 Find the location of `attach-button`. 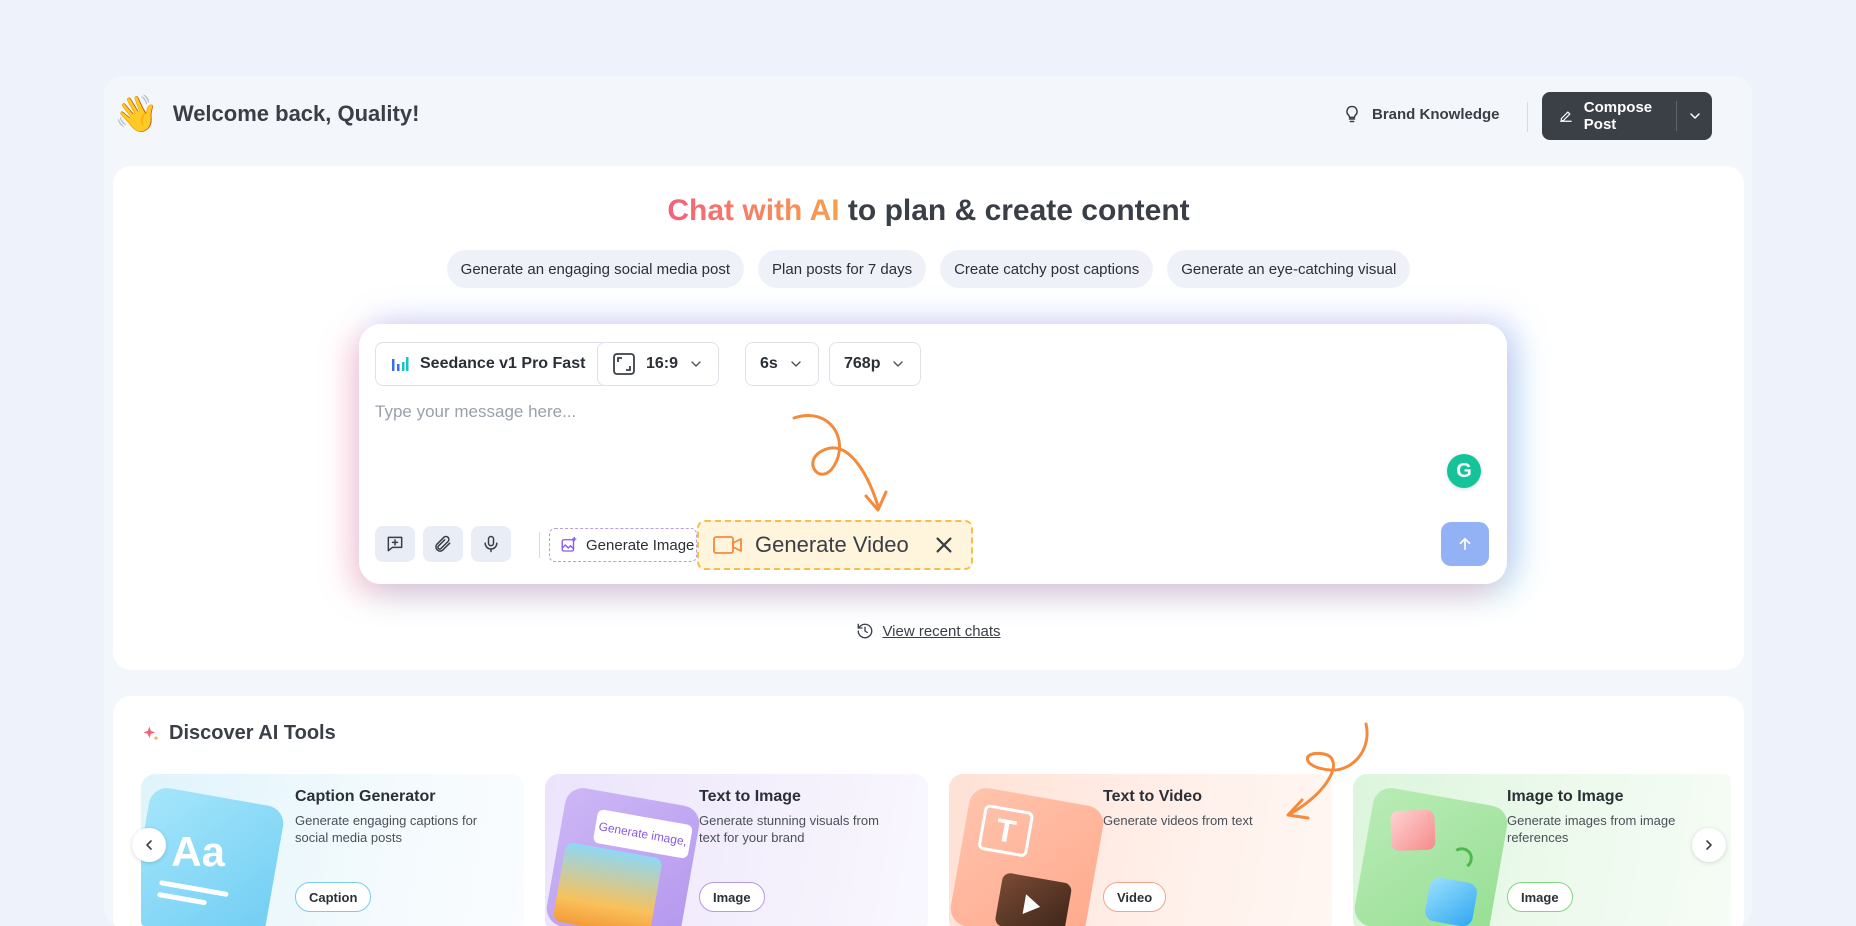

attach-button is located at coordinates (443, 544).